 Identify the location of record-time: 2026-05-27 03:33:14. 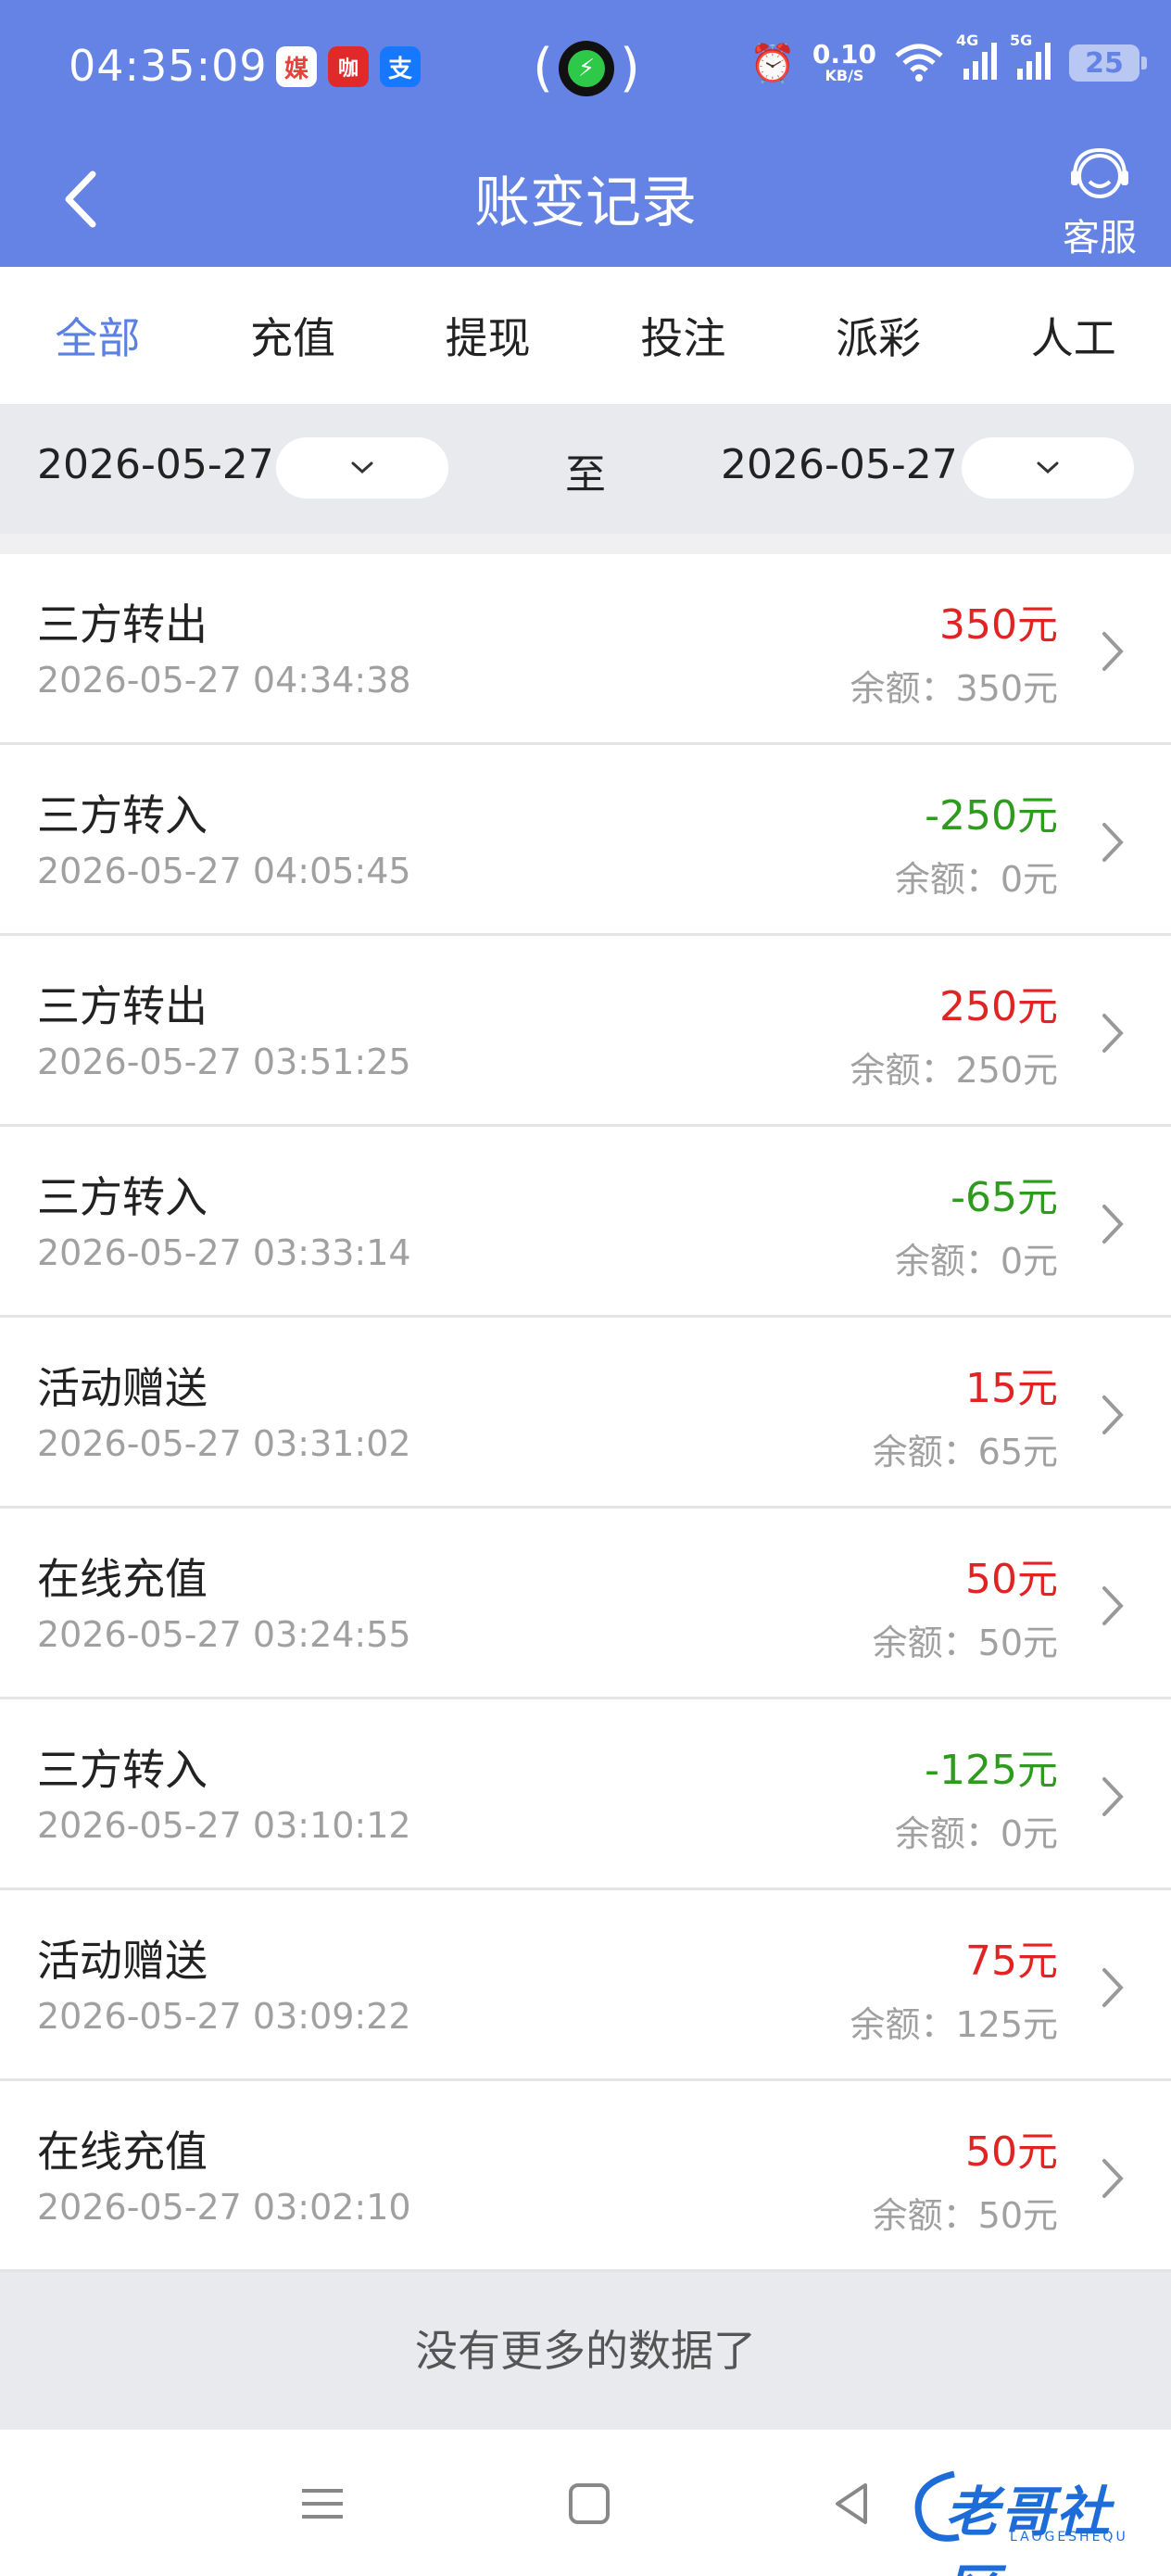
(224, 1252).